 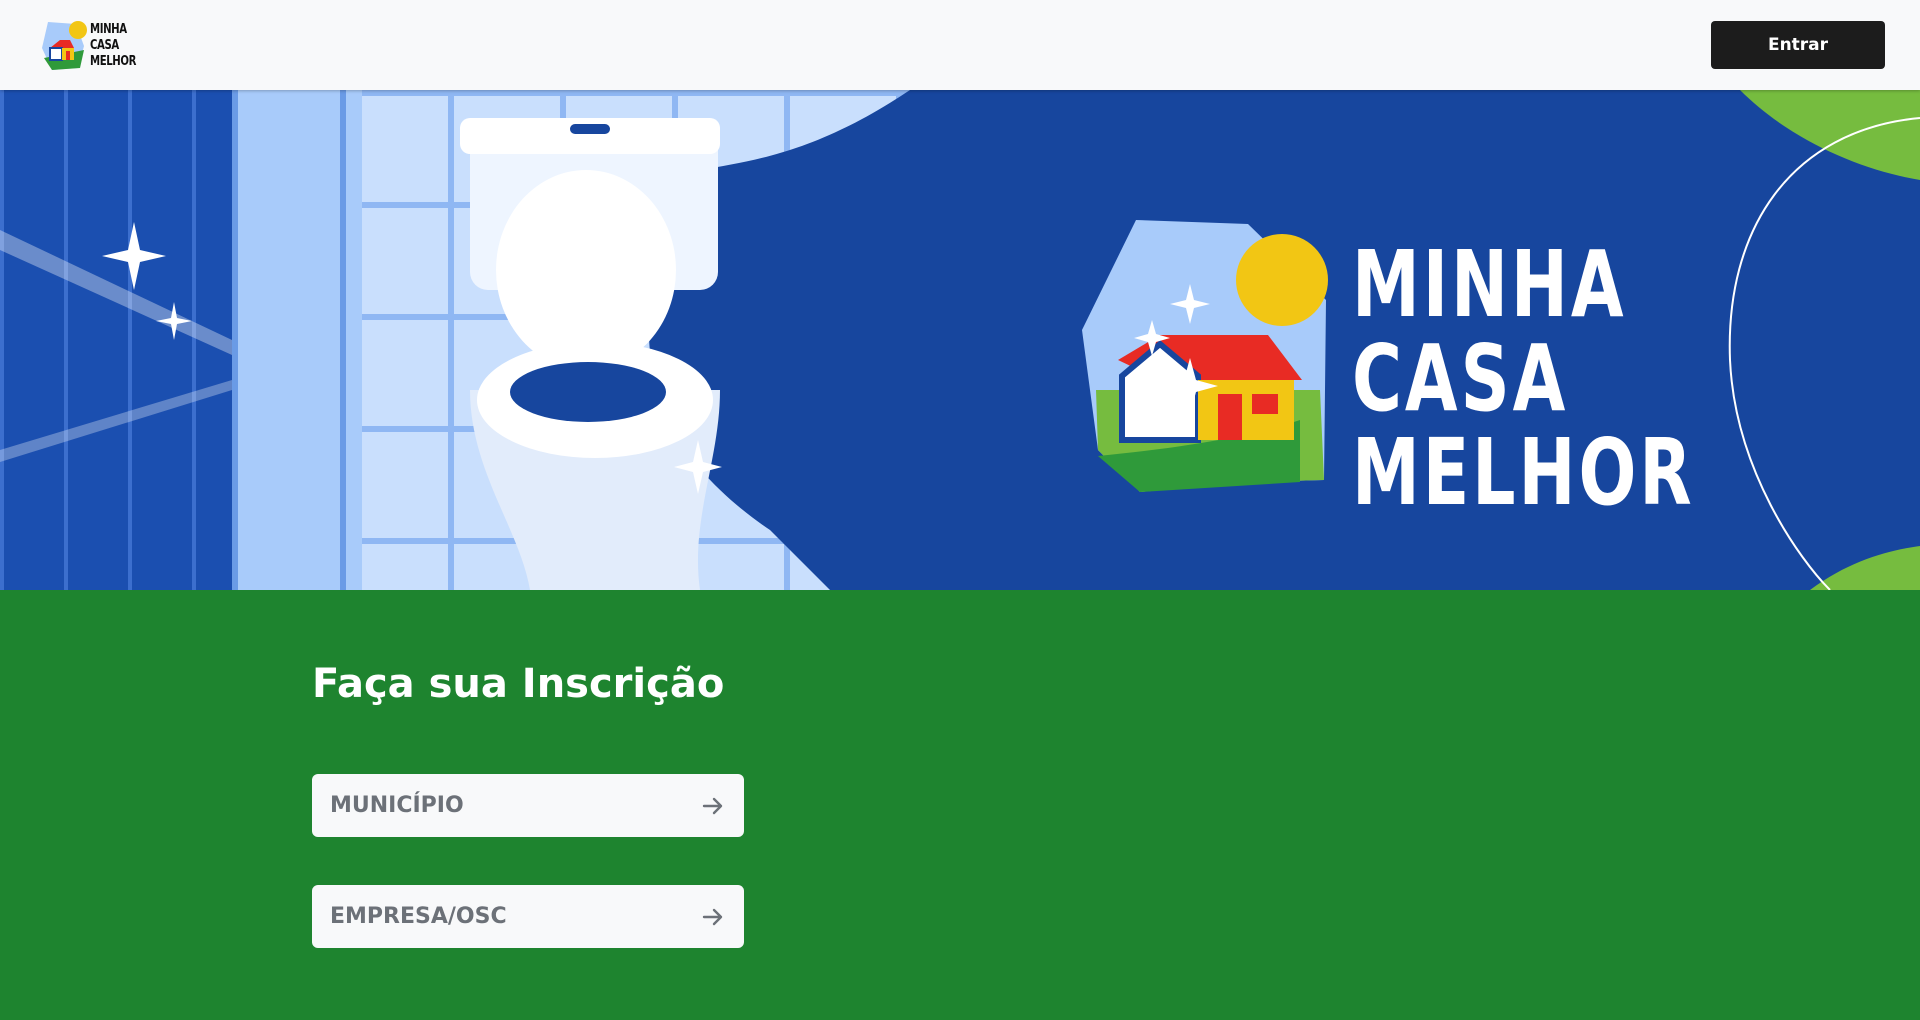 What do you see at coordinates (64, 45) in the screenshot?
I see `logo-emblem-icon` at bounding box center [64, 45].